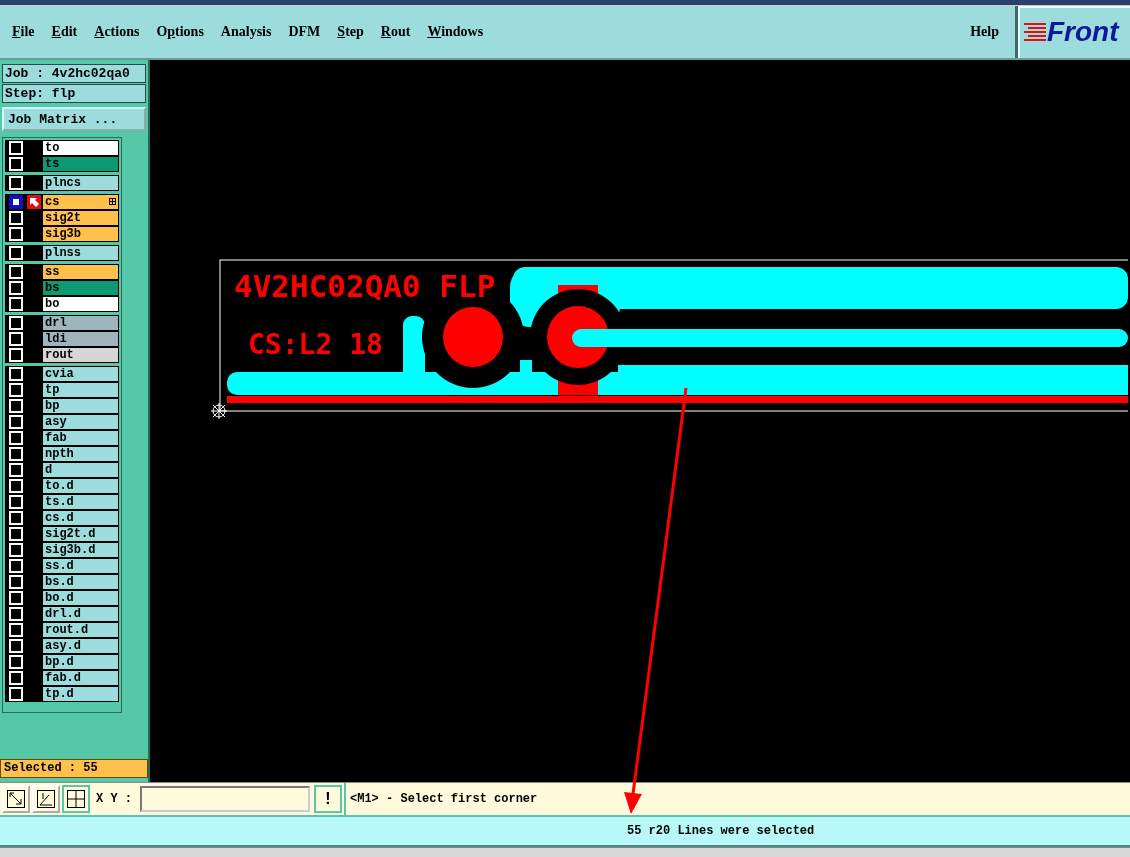  Describe the element at coordinates (80, 630) in the screenshot. I see `layer-name: rout.d` at that location.